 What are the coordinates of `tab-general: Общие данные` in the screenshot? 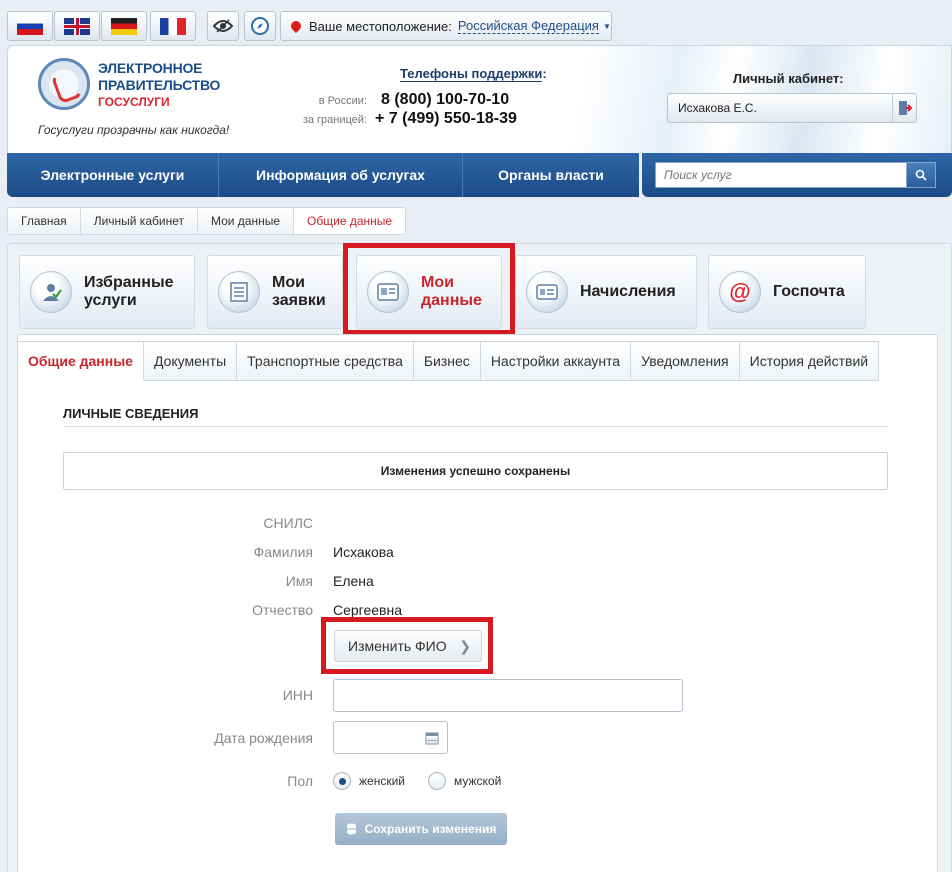 It's located at (80, 361).